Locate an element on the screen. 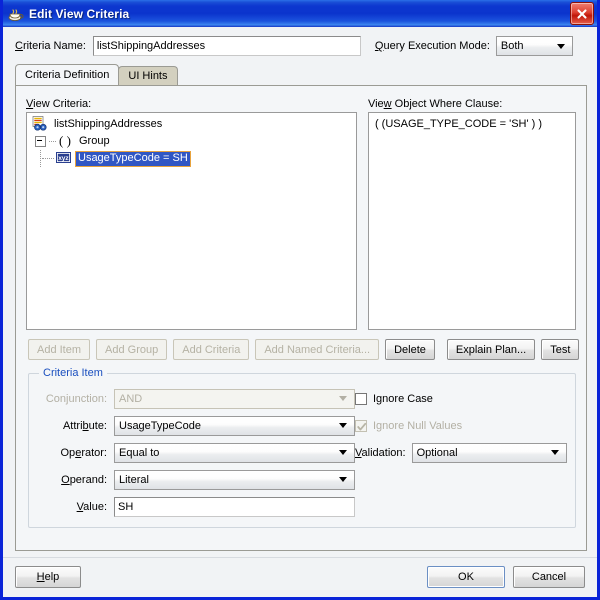  test-label: Test is located at coordinates (560, 349).